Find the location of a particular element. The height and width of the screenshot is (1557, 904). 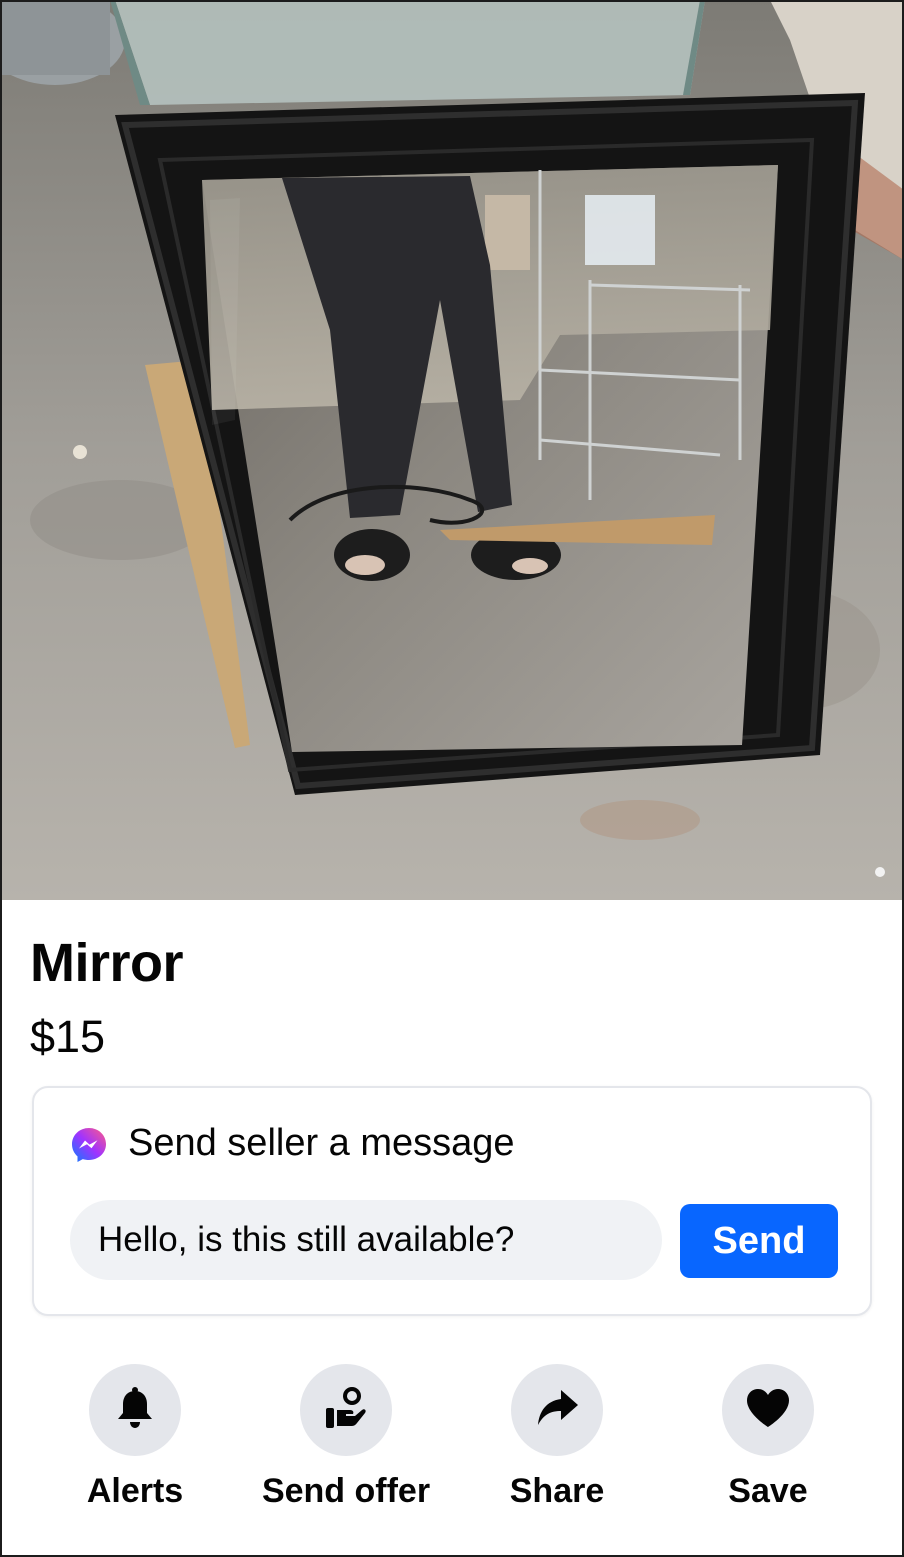

send-offer-label: Send offer is located at coordinates (346, 1491).